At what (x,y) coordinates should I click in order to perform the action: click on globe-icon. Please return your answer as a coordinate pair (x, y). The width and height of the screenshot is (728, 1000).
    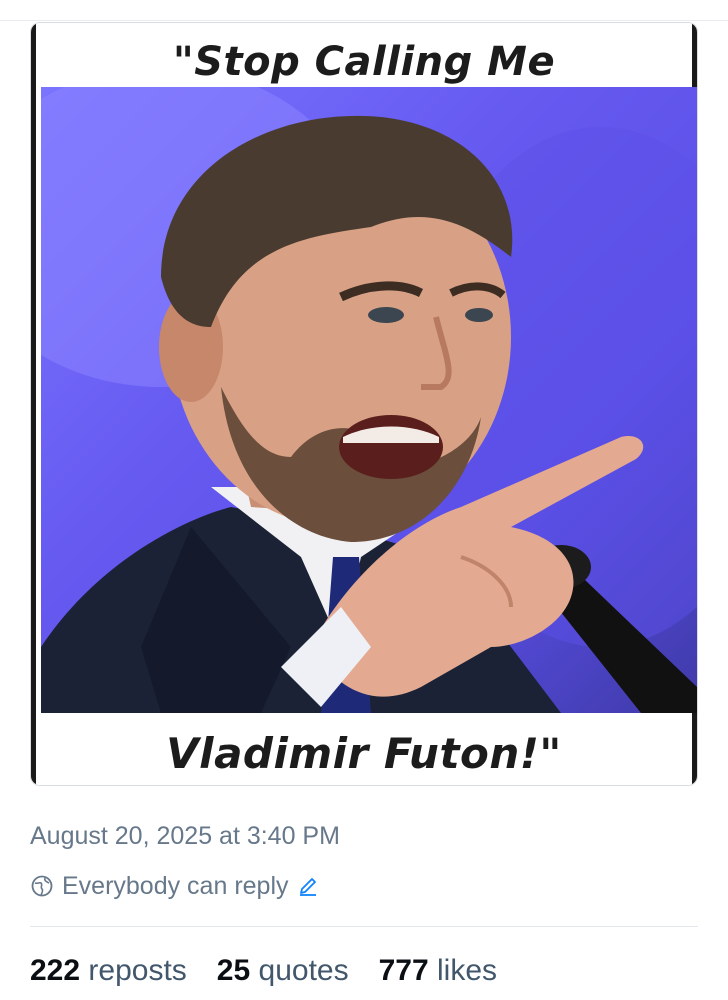
    Looking at the image, I should click on (42, 886).